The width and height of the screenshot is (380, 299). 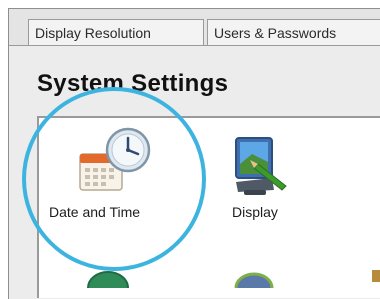 What do you see at coordinates (376, 275) in the screenshot?
I see `partial-icon` at bounding box center [376, 275].